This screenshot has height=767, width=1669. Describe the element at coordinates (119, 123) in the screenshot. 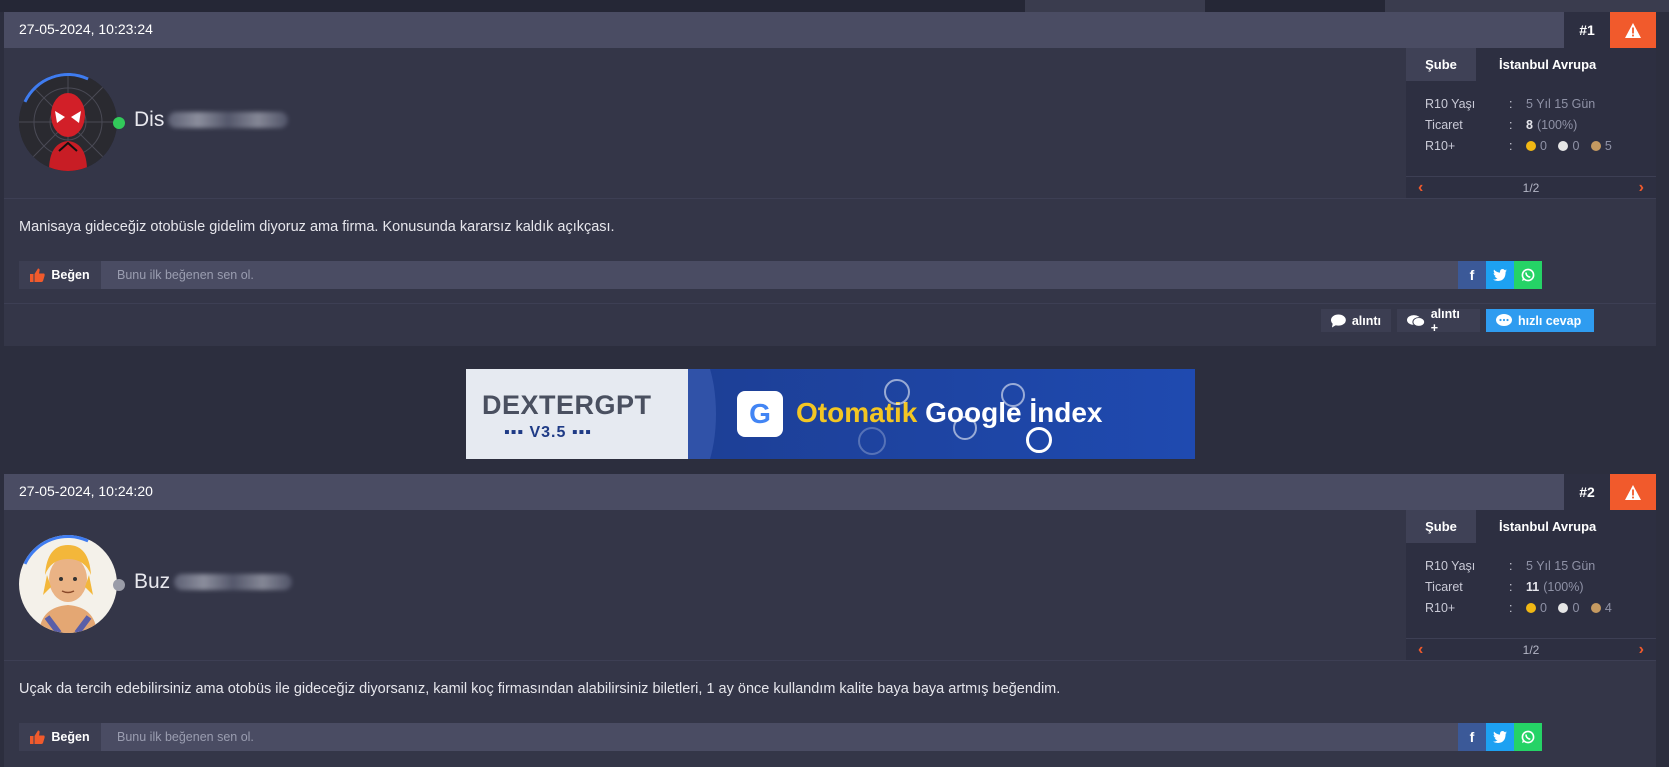

I see `online-status-dot` at that location.